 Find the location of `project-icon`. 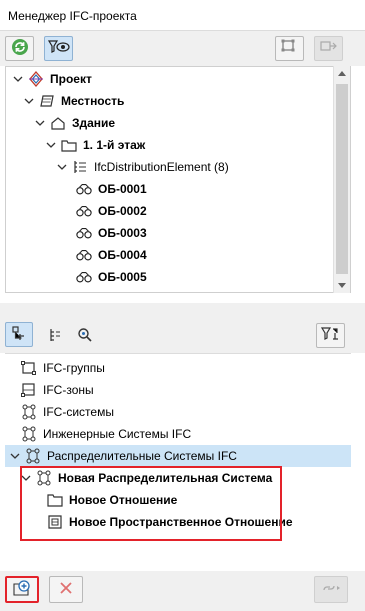

project-icon is located at coordinates (36, 79).